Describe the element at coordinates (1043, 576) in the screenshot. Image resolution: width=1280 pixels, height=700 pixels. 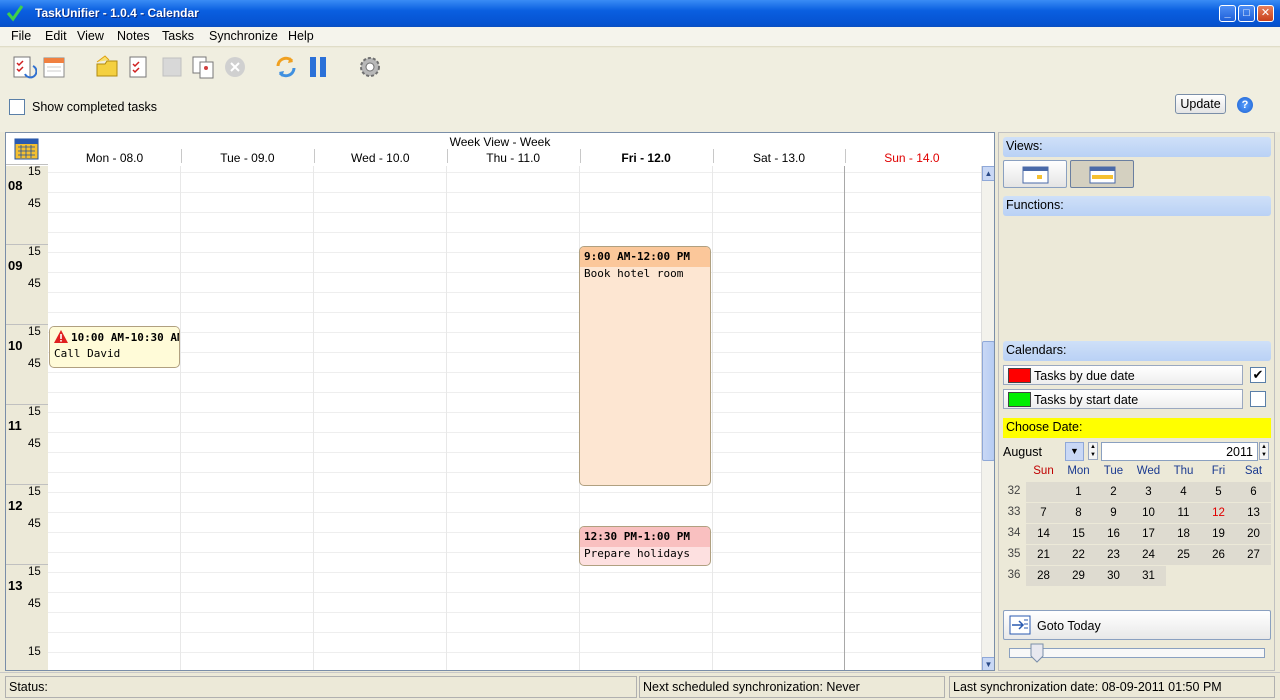
I see `date-cell: 28` at that location.